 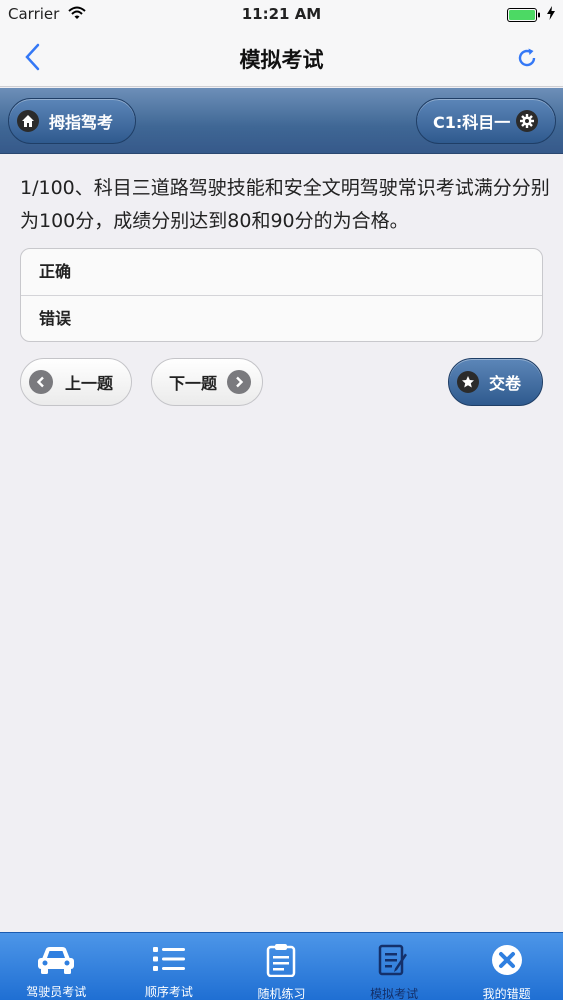 What do you see at coordinates (89, 383) in the screenshot?
I see `previous-question-label: 上一题` at bounding box center [89, 383].